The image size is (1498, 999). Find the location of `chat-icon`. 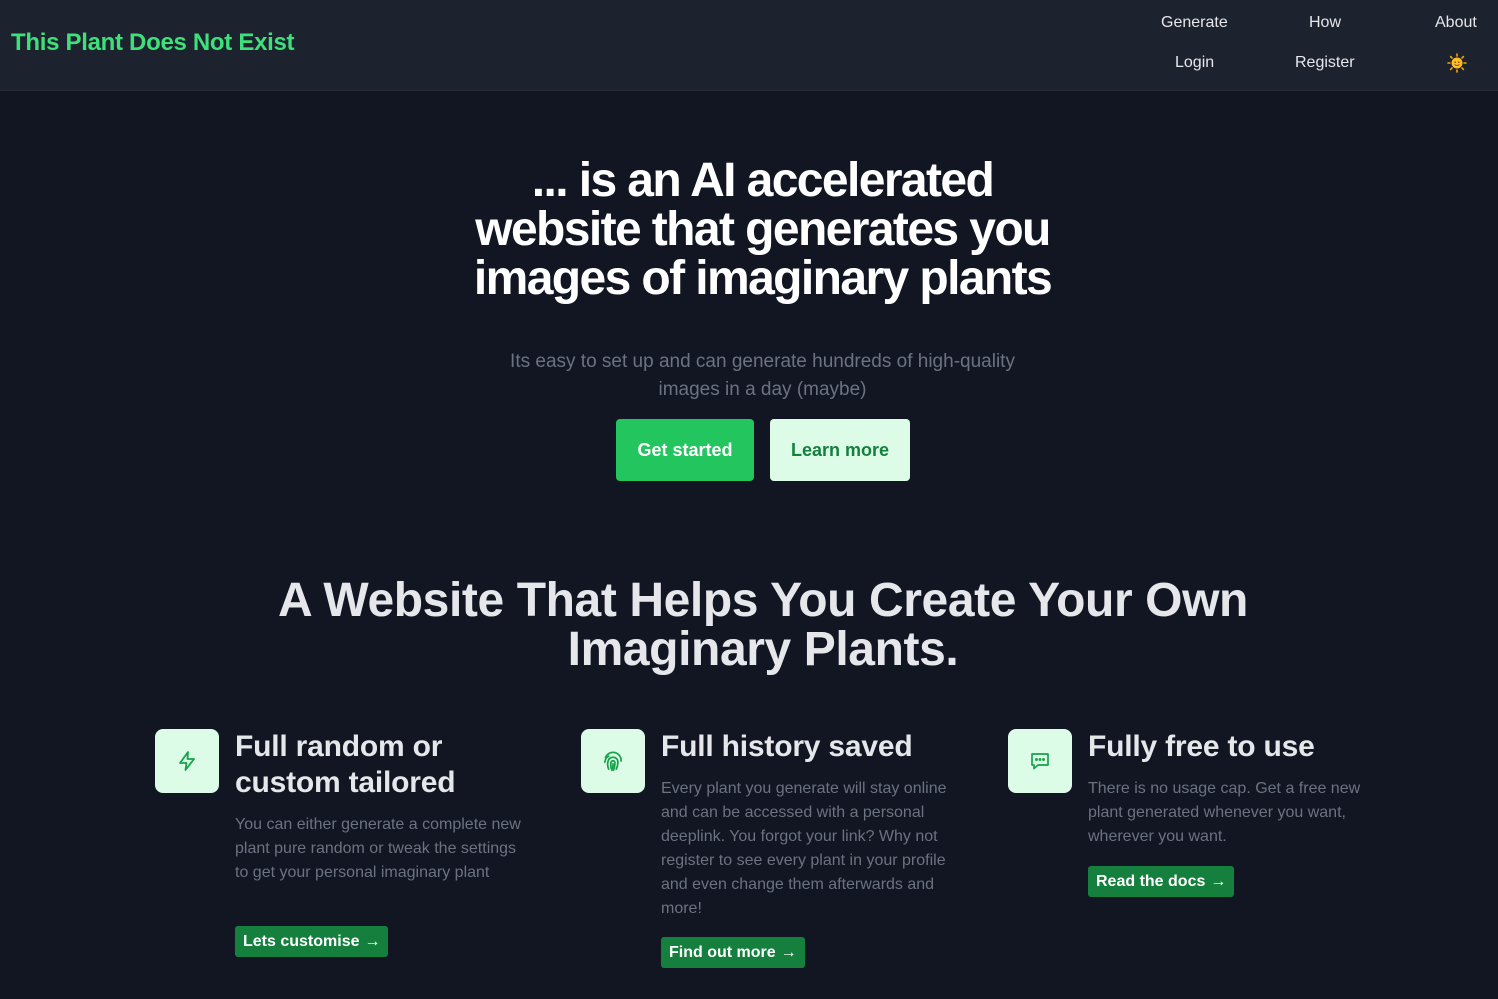

chat-icon is located at coordinates (1040, 761).